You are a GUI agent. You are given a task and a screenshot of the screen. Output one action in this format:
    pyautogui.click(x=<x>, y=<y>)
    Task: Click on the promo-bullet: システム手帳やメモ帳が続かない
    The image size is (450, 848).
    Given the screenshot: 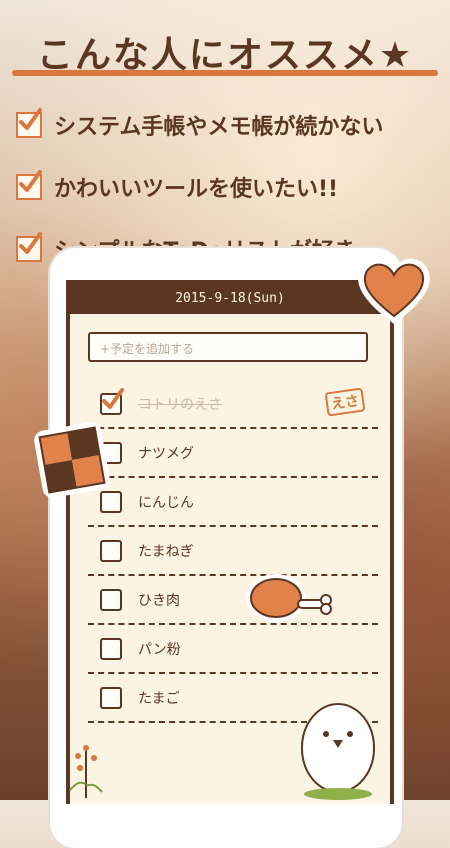 What is the action you would take?
    pyautogui.click(x=228, y=125)
    